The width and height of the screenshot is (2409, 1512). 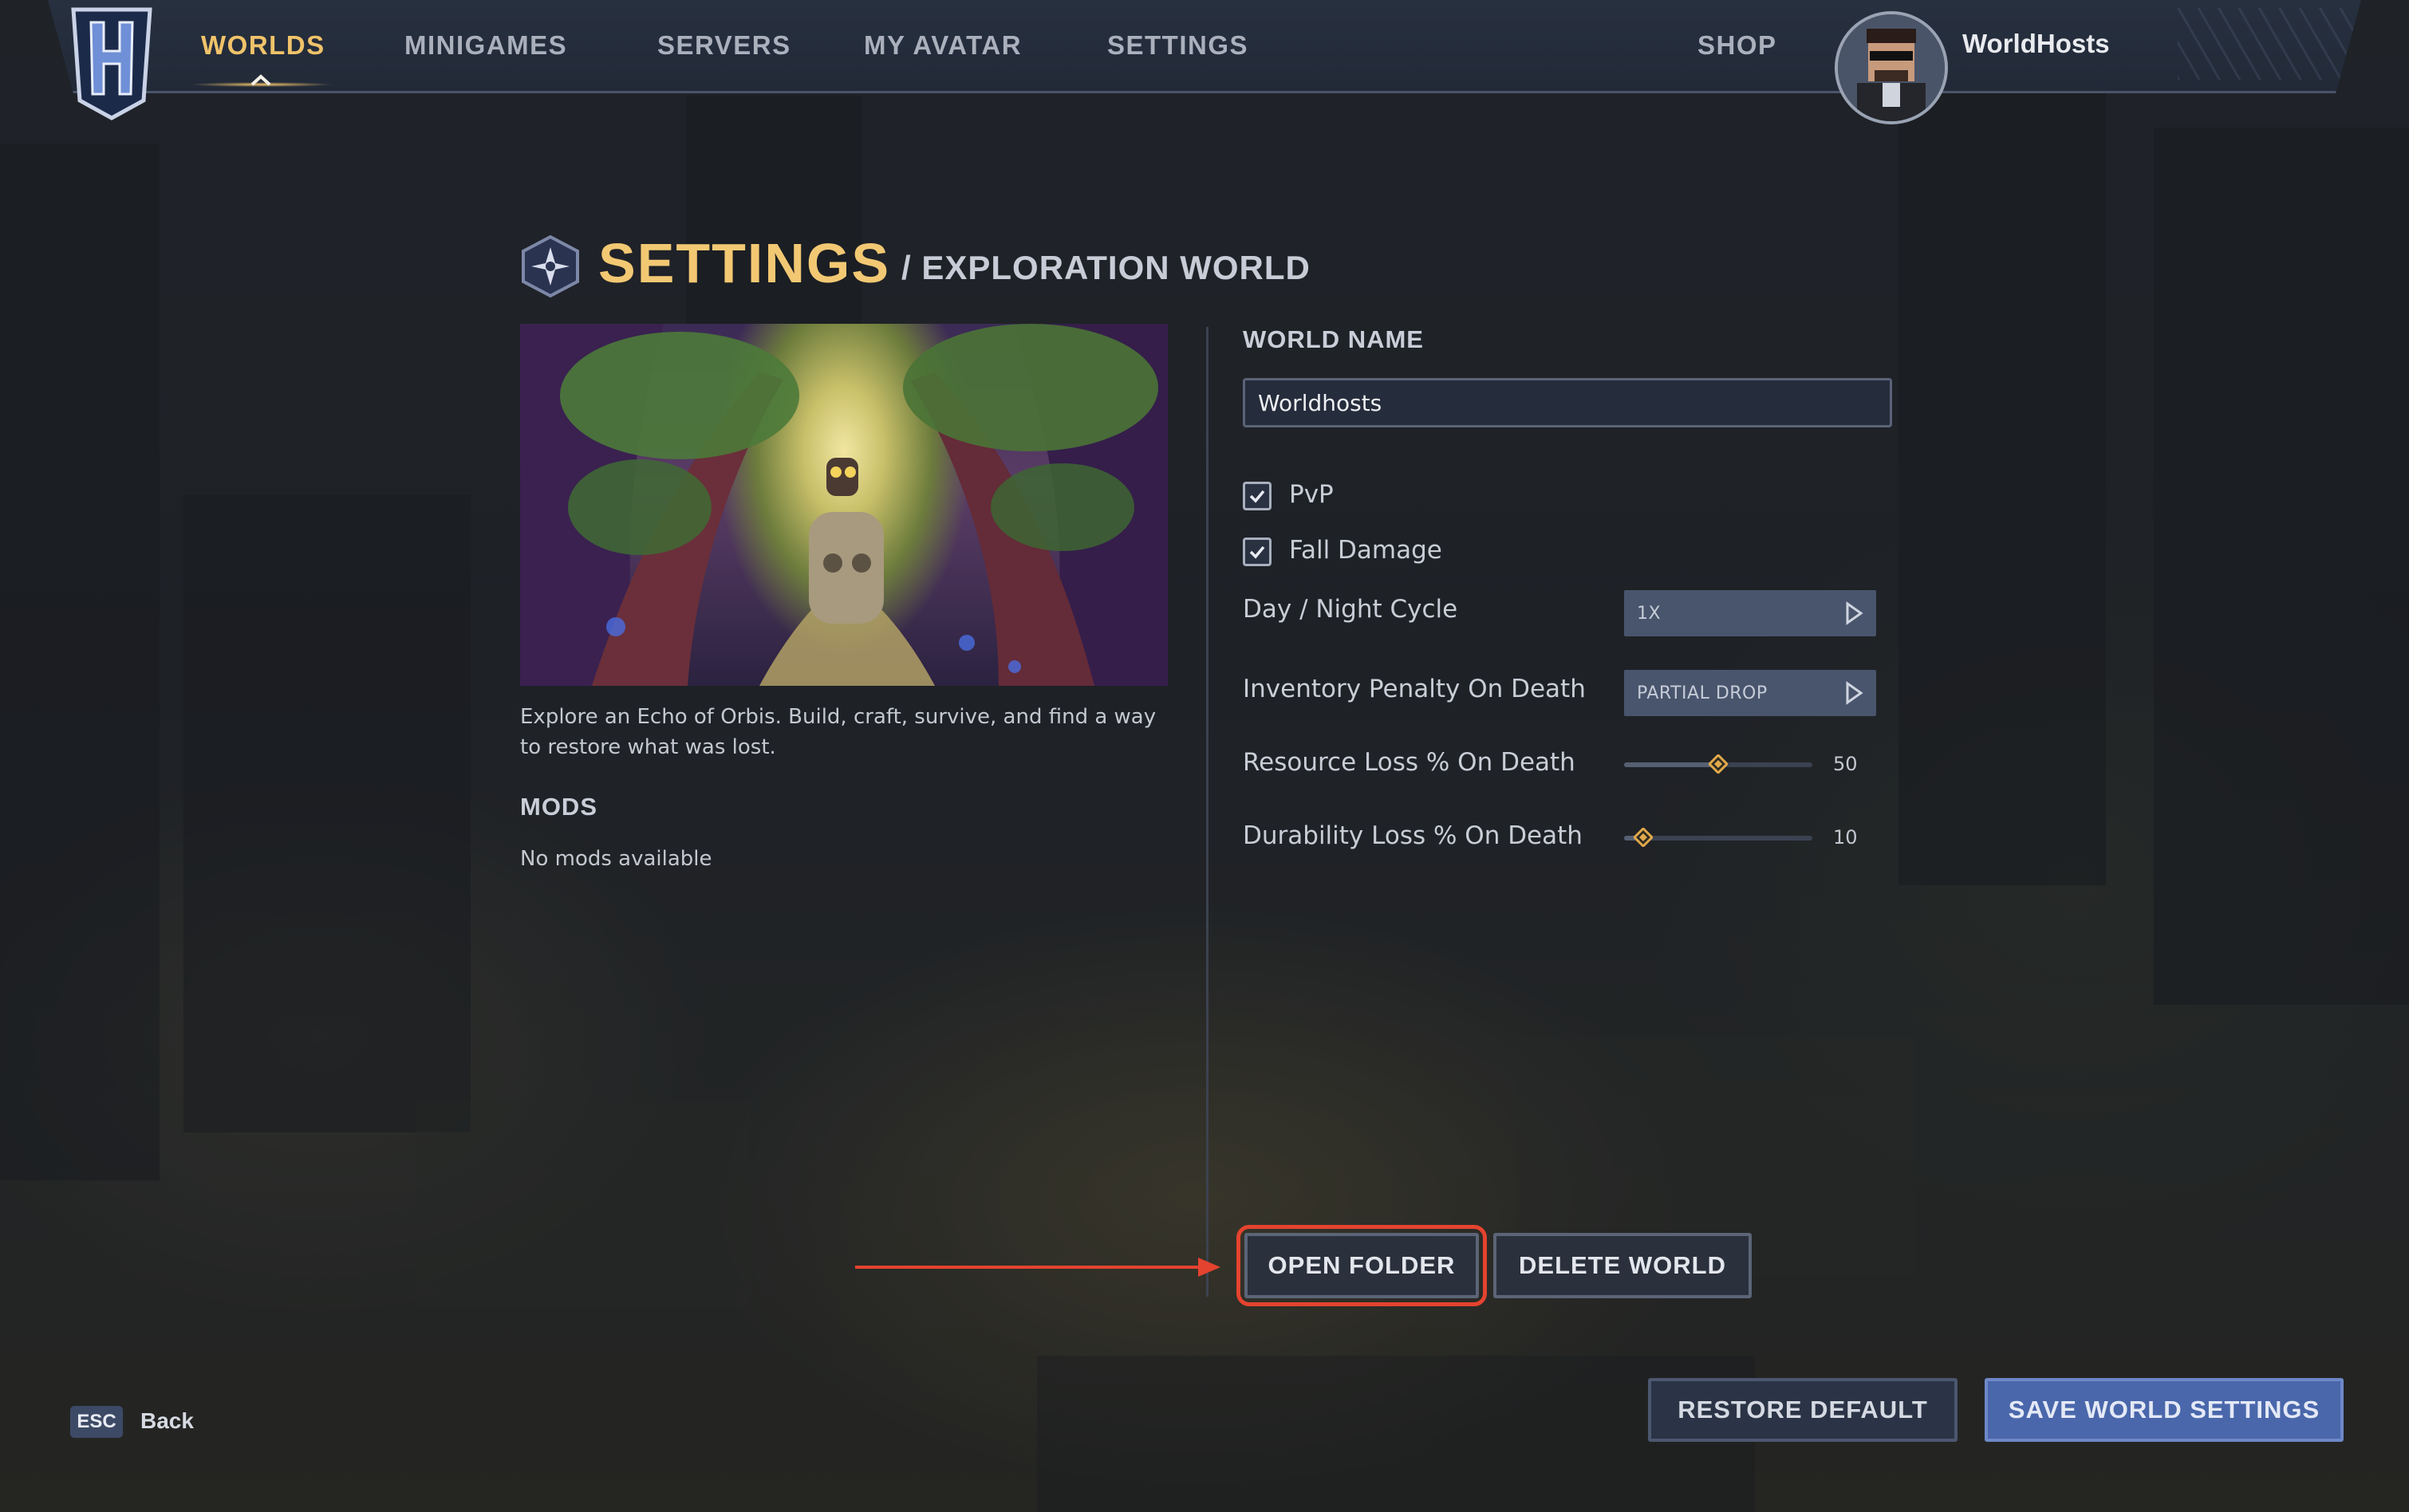 I want to click on world-preview-image, so click(x=844, y=505).